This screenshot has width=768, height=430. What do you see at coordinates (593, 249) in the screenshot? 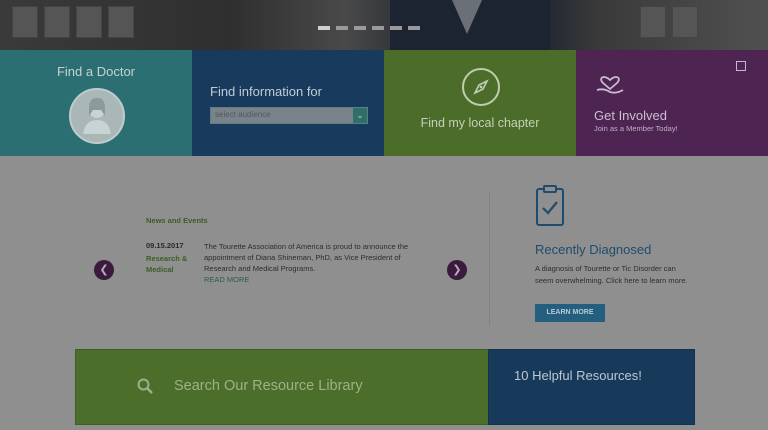
I see `recently-diagnosed-title: Recently Diagnosed` at bounding box center [593, 249].